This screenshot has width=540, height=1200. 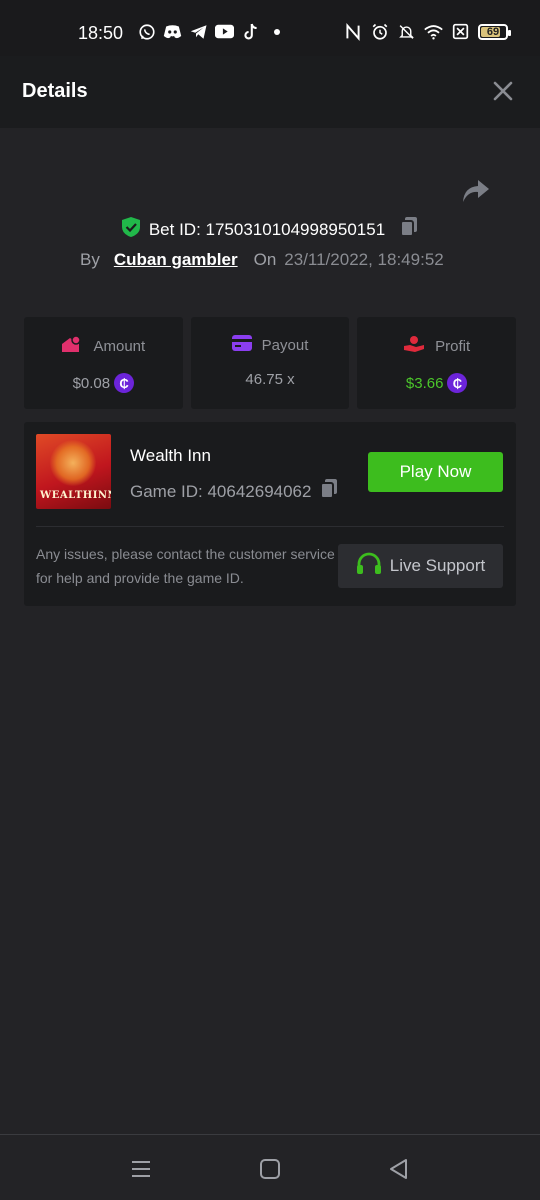 What do you see at coordinates (170, 456) in the screenshot?
I see `game-name: Wealth Inn` at bounding box center [170, 456].